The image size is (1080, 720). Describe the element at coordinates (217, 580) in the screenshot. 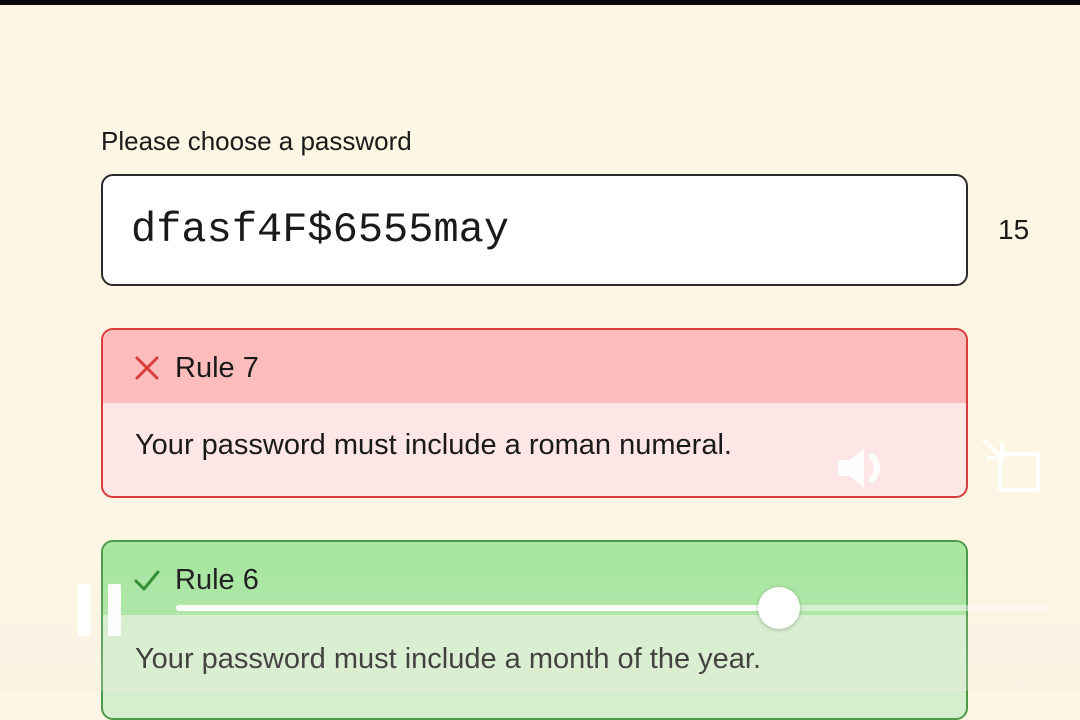

I see `rule-title: Rule 6` at that location.